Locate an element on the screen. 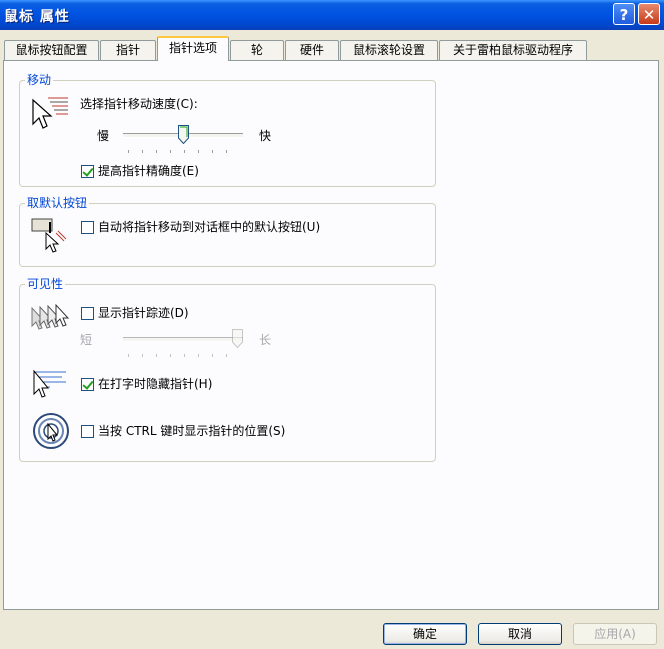  slow-label: 慢 is located at coordinates (103, 136).